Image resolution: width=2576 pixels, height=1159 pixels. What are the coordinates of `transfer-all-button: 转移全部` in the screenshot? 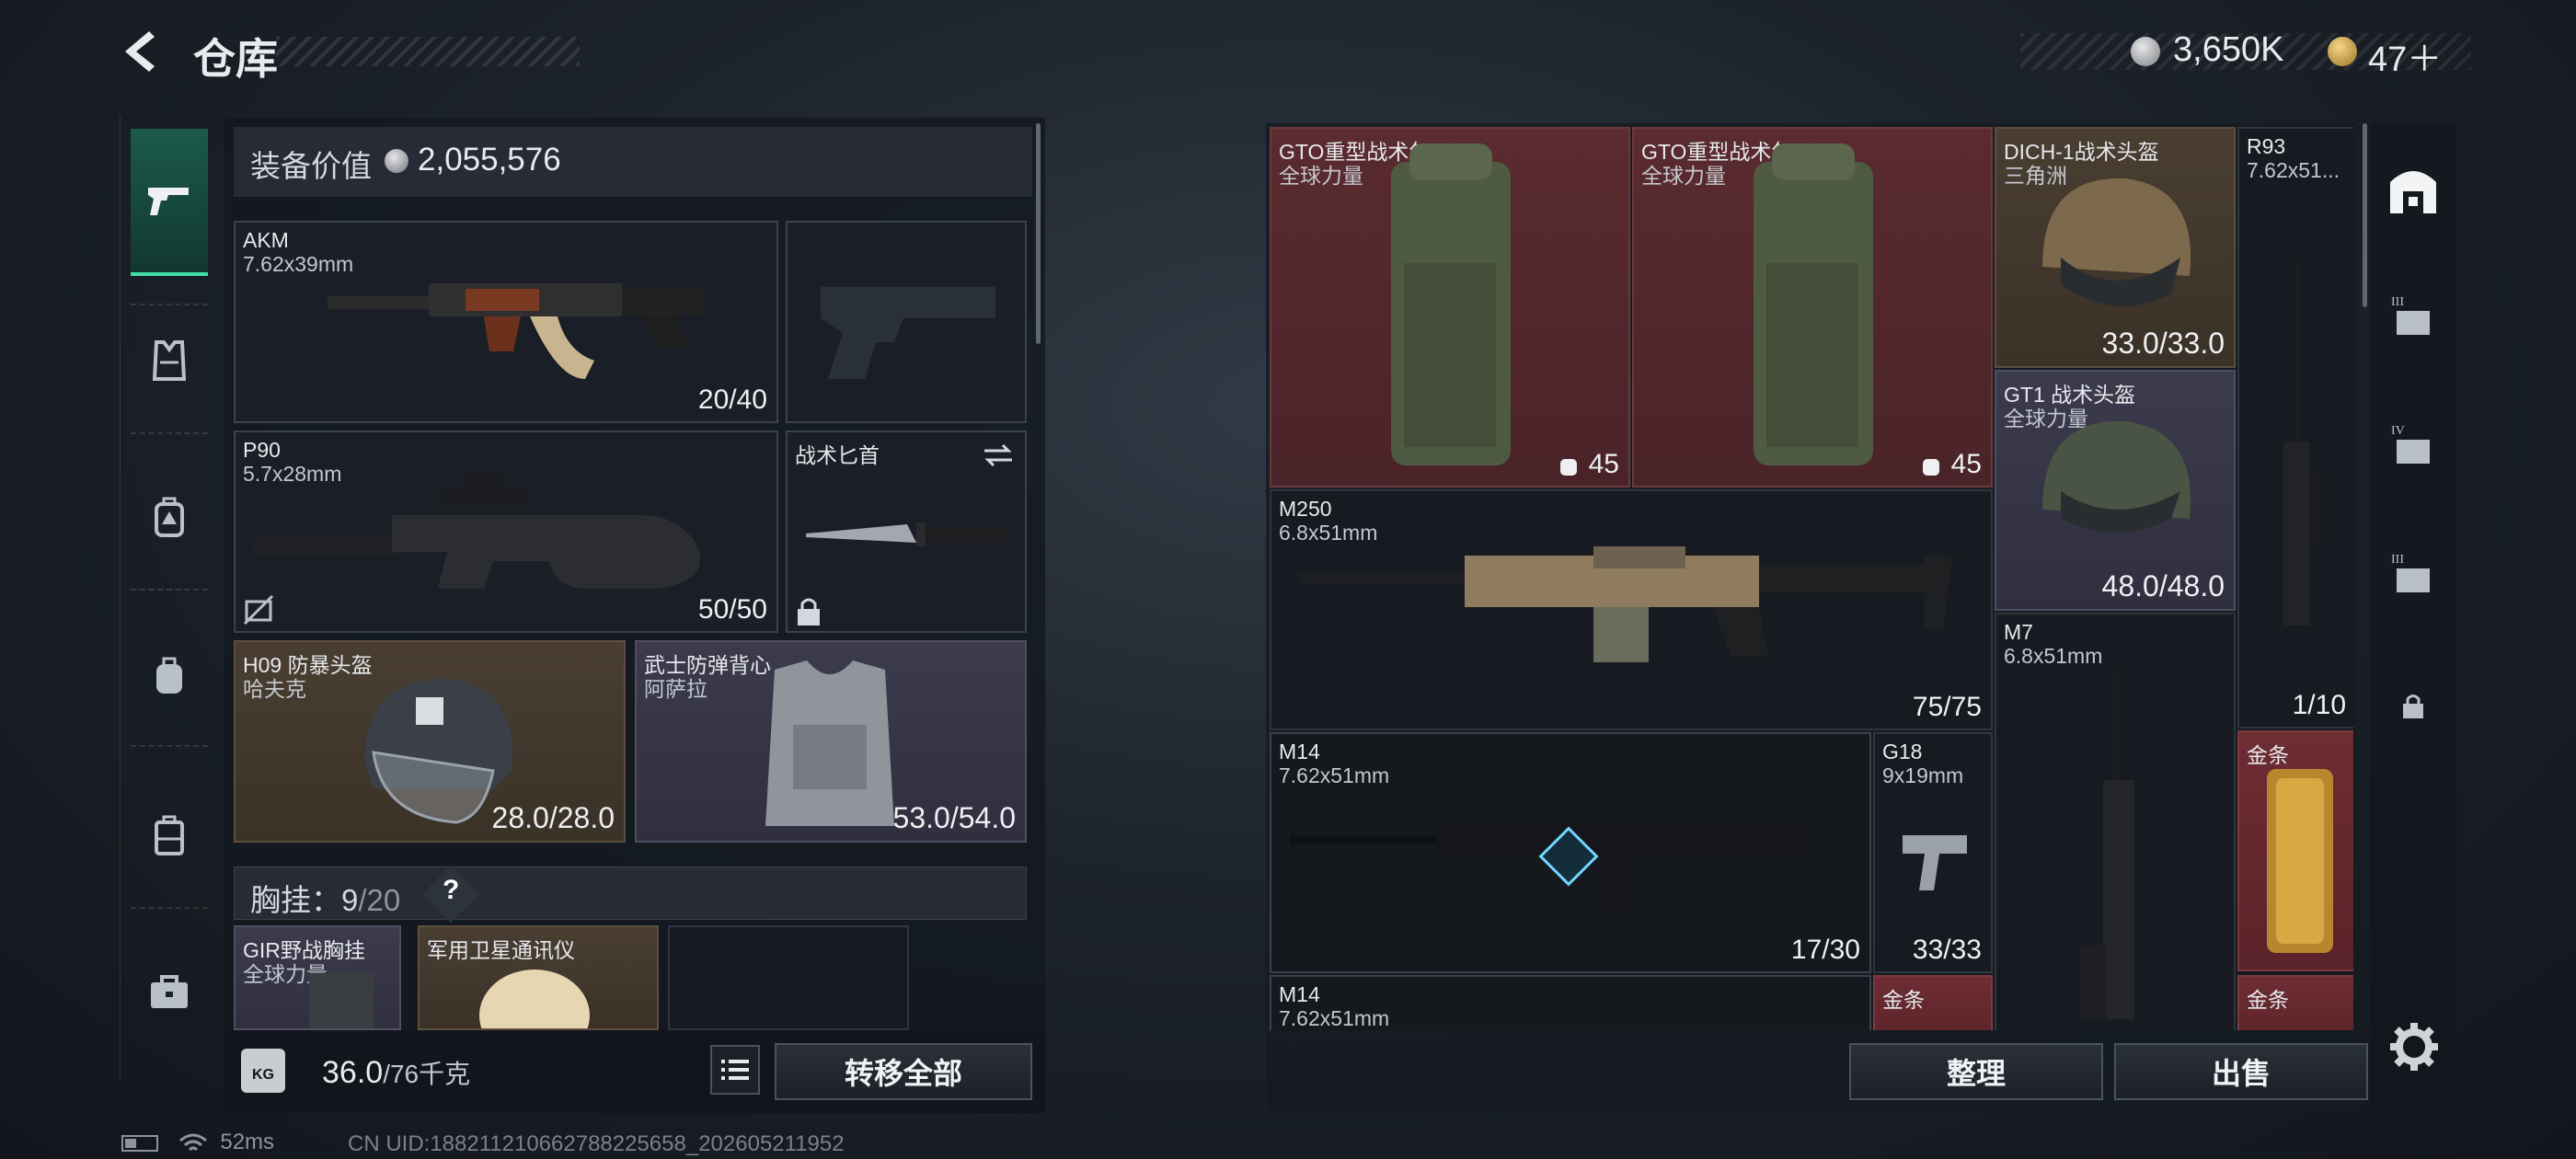 It's located at (903, 1071).